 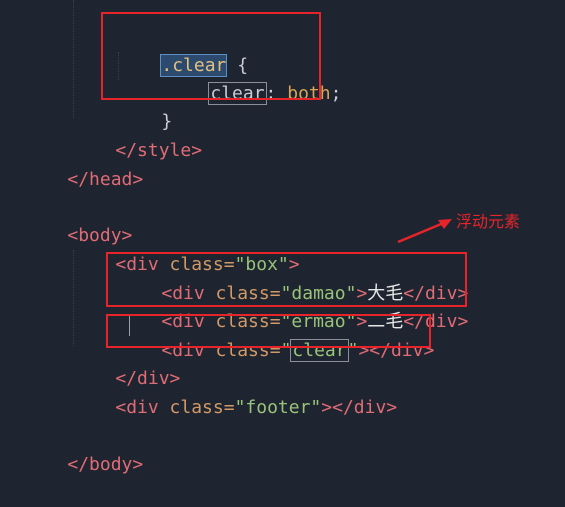 I want to click on semicolon: ;, so click(x=336, y=93).